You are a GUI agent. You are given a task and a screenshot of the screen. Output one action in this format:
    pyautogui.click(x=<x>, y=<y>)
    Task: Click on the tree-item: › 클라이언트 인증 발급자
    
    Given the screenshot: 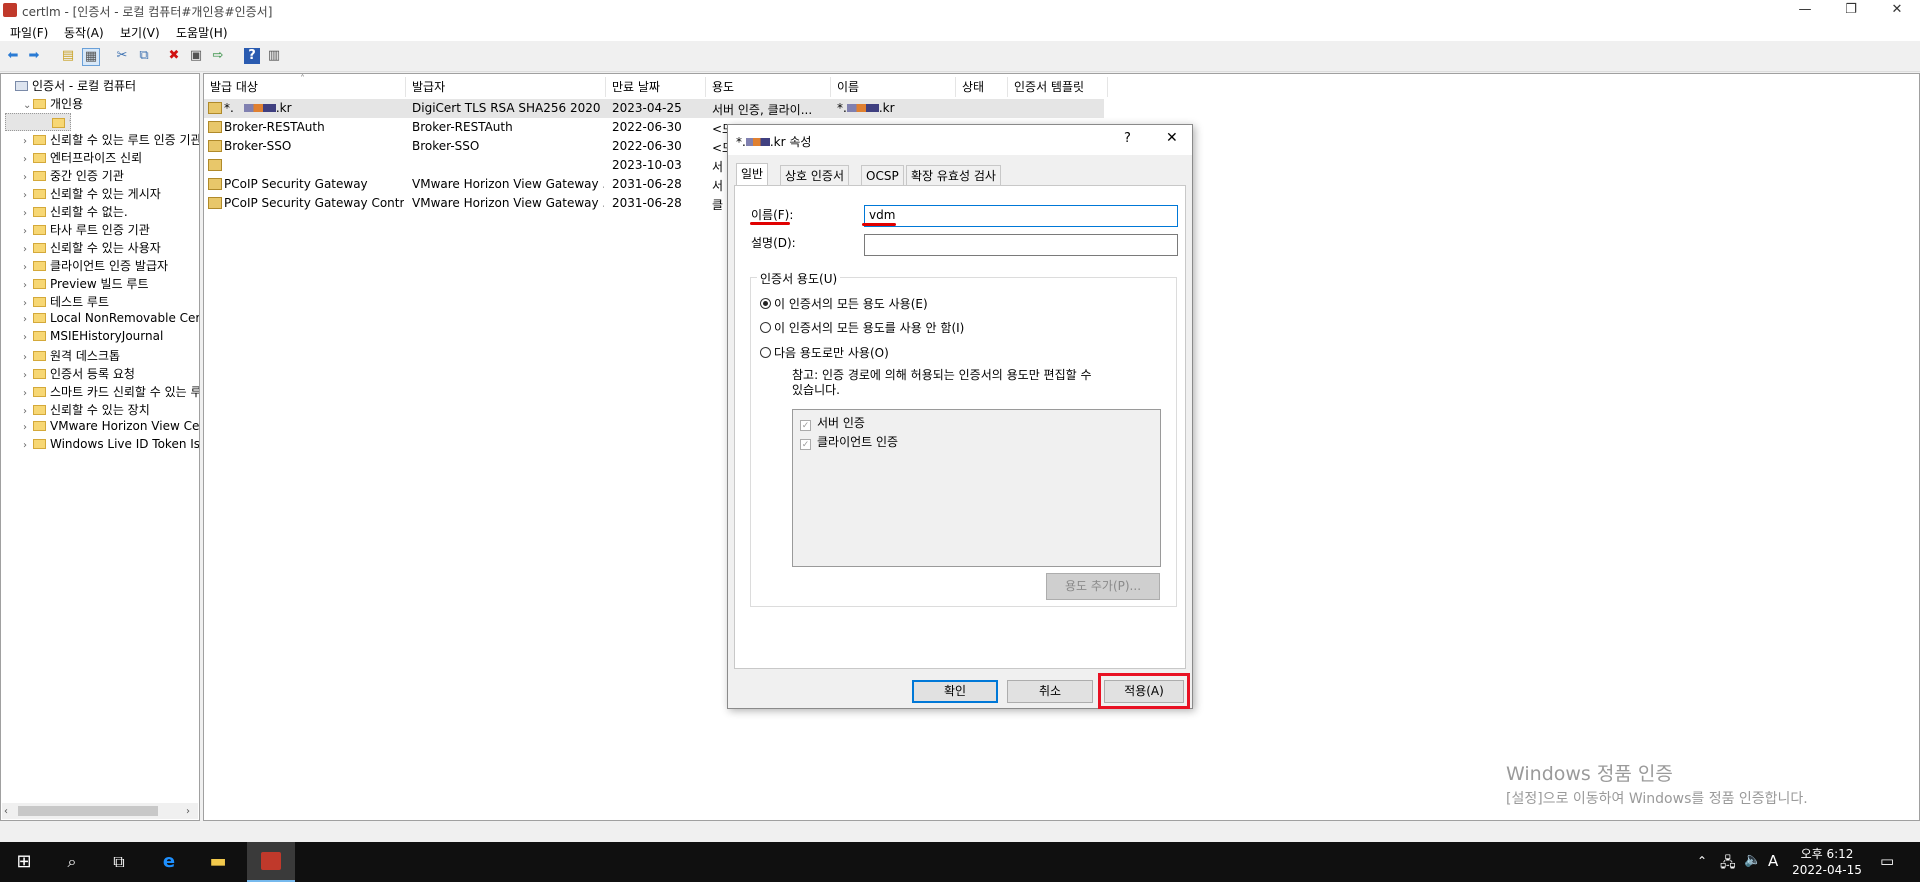 What is the action you would take?
    pyautogui.click(x=102, y=266)
    